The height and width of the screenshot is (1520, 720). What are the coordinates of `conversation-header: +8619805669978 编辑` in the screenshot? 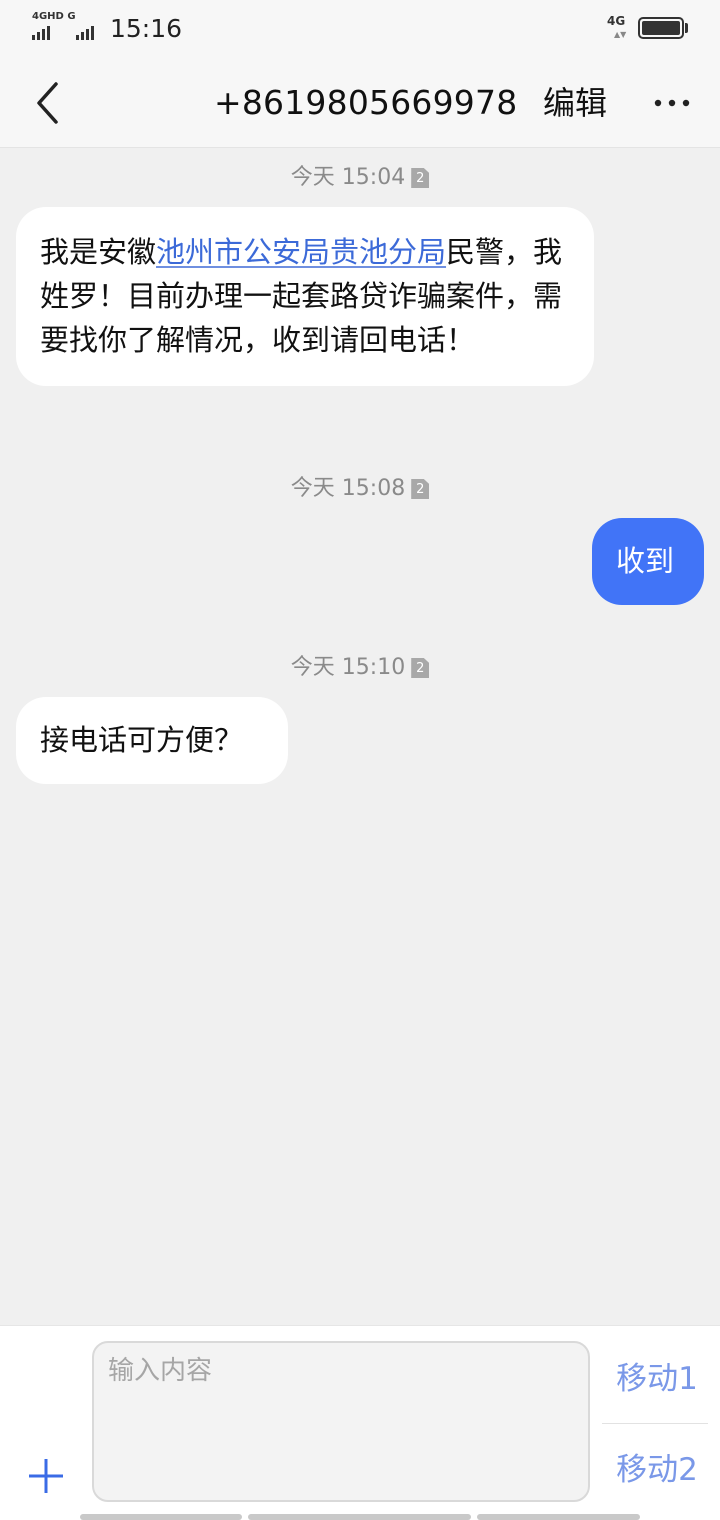 It's located at (360, 103).